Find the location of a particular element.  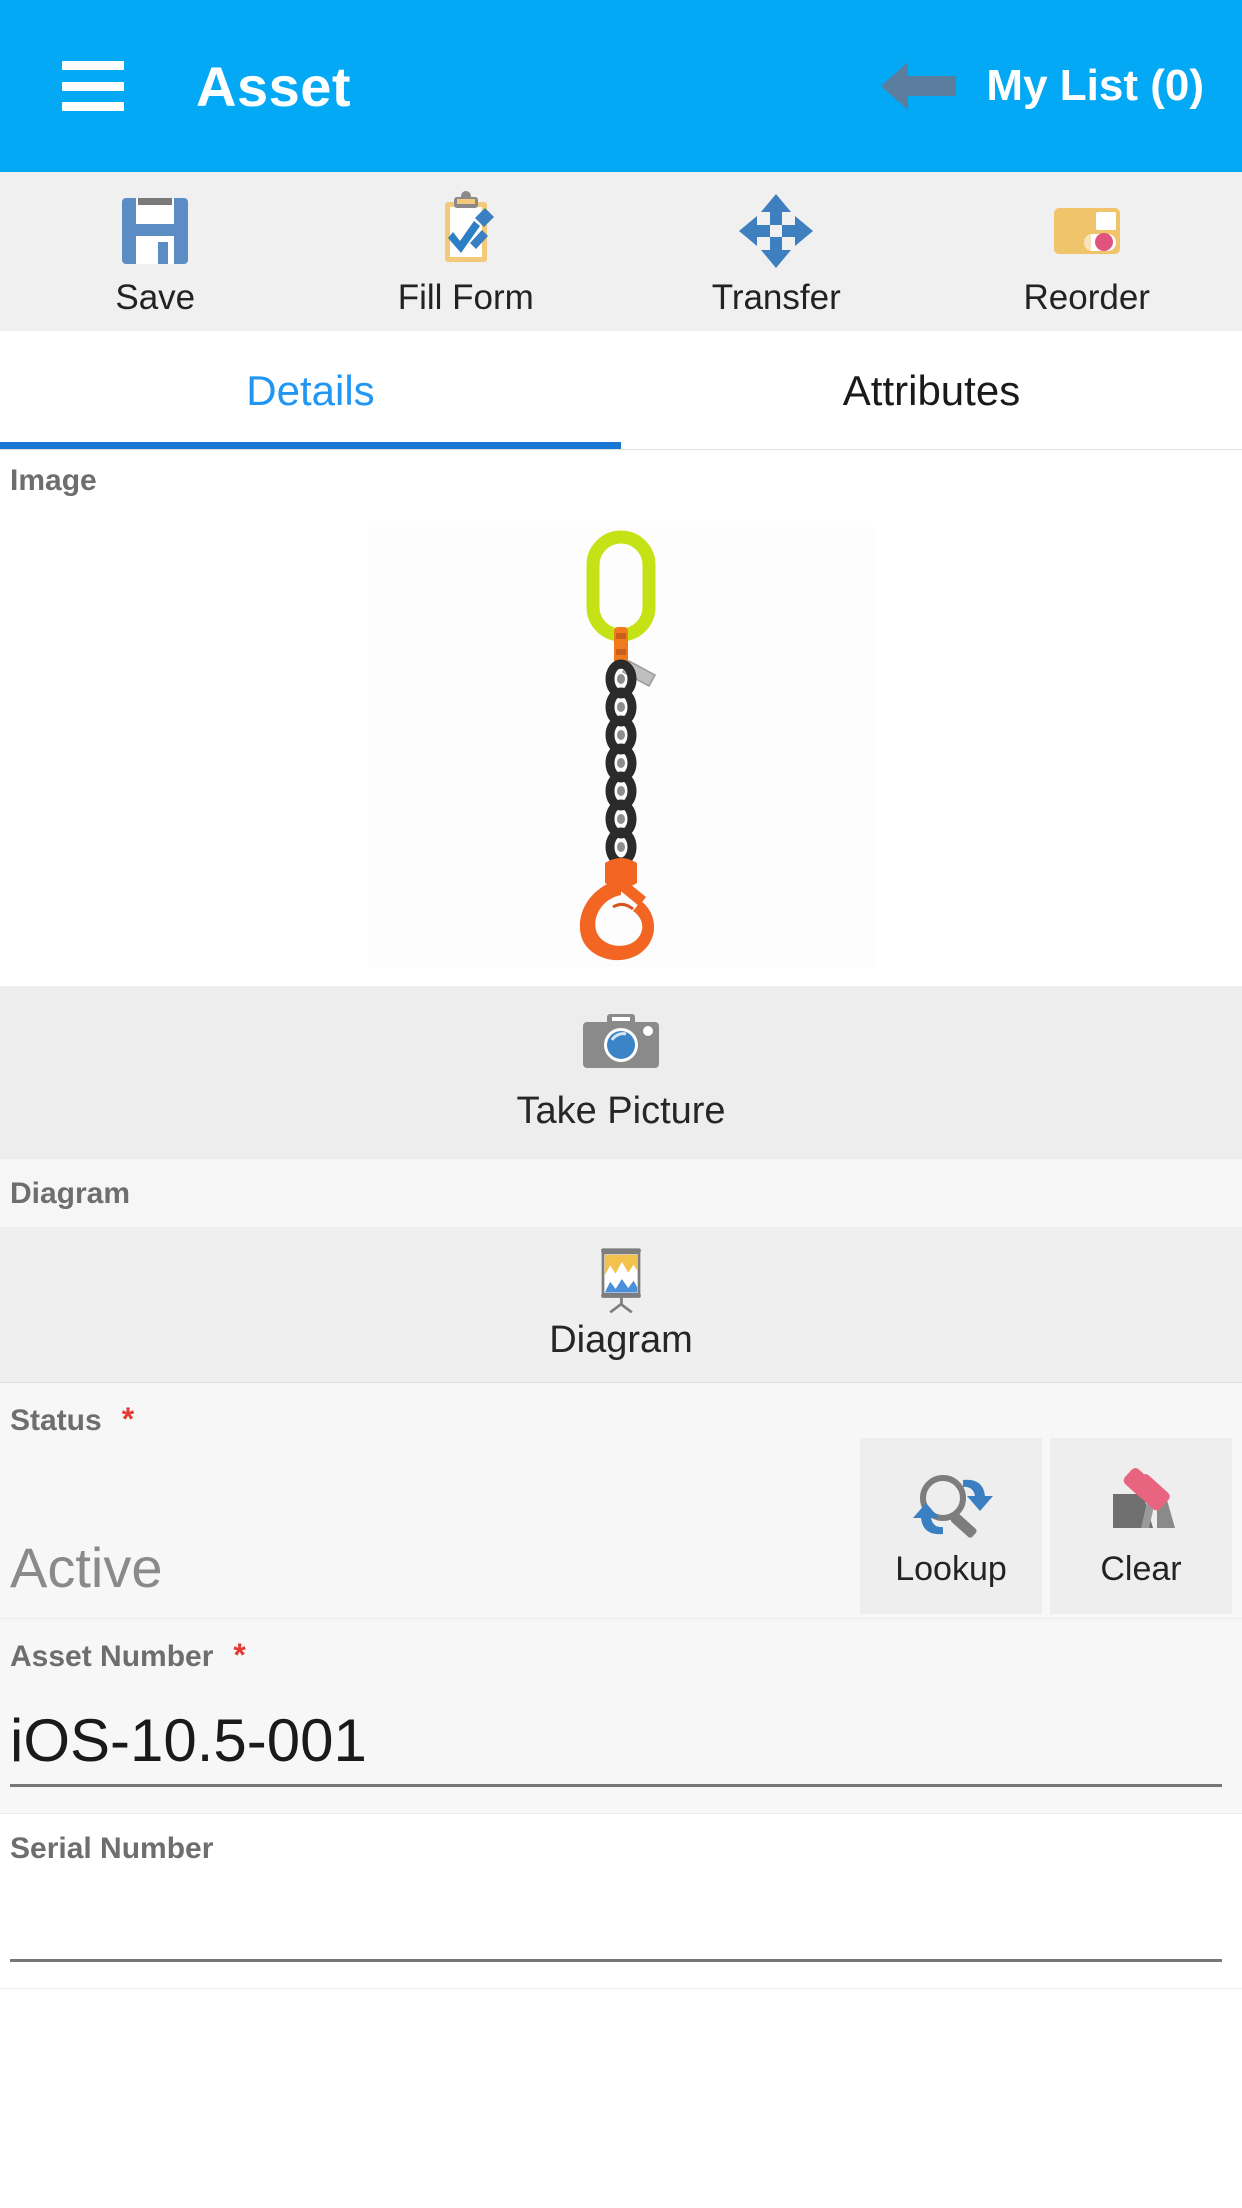

magnifier-refresh-icon is located at coordinates (953, 1506).